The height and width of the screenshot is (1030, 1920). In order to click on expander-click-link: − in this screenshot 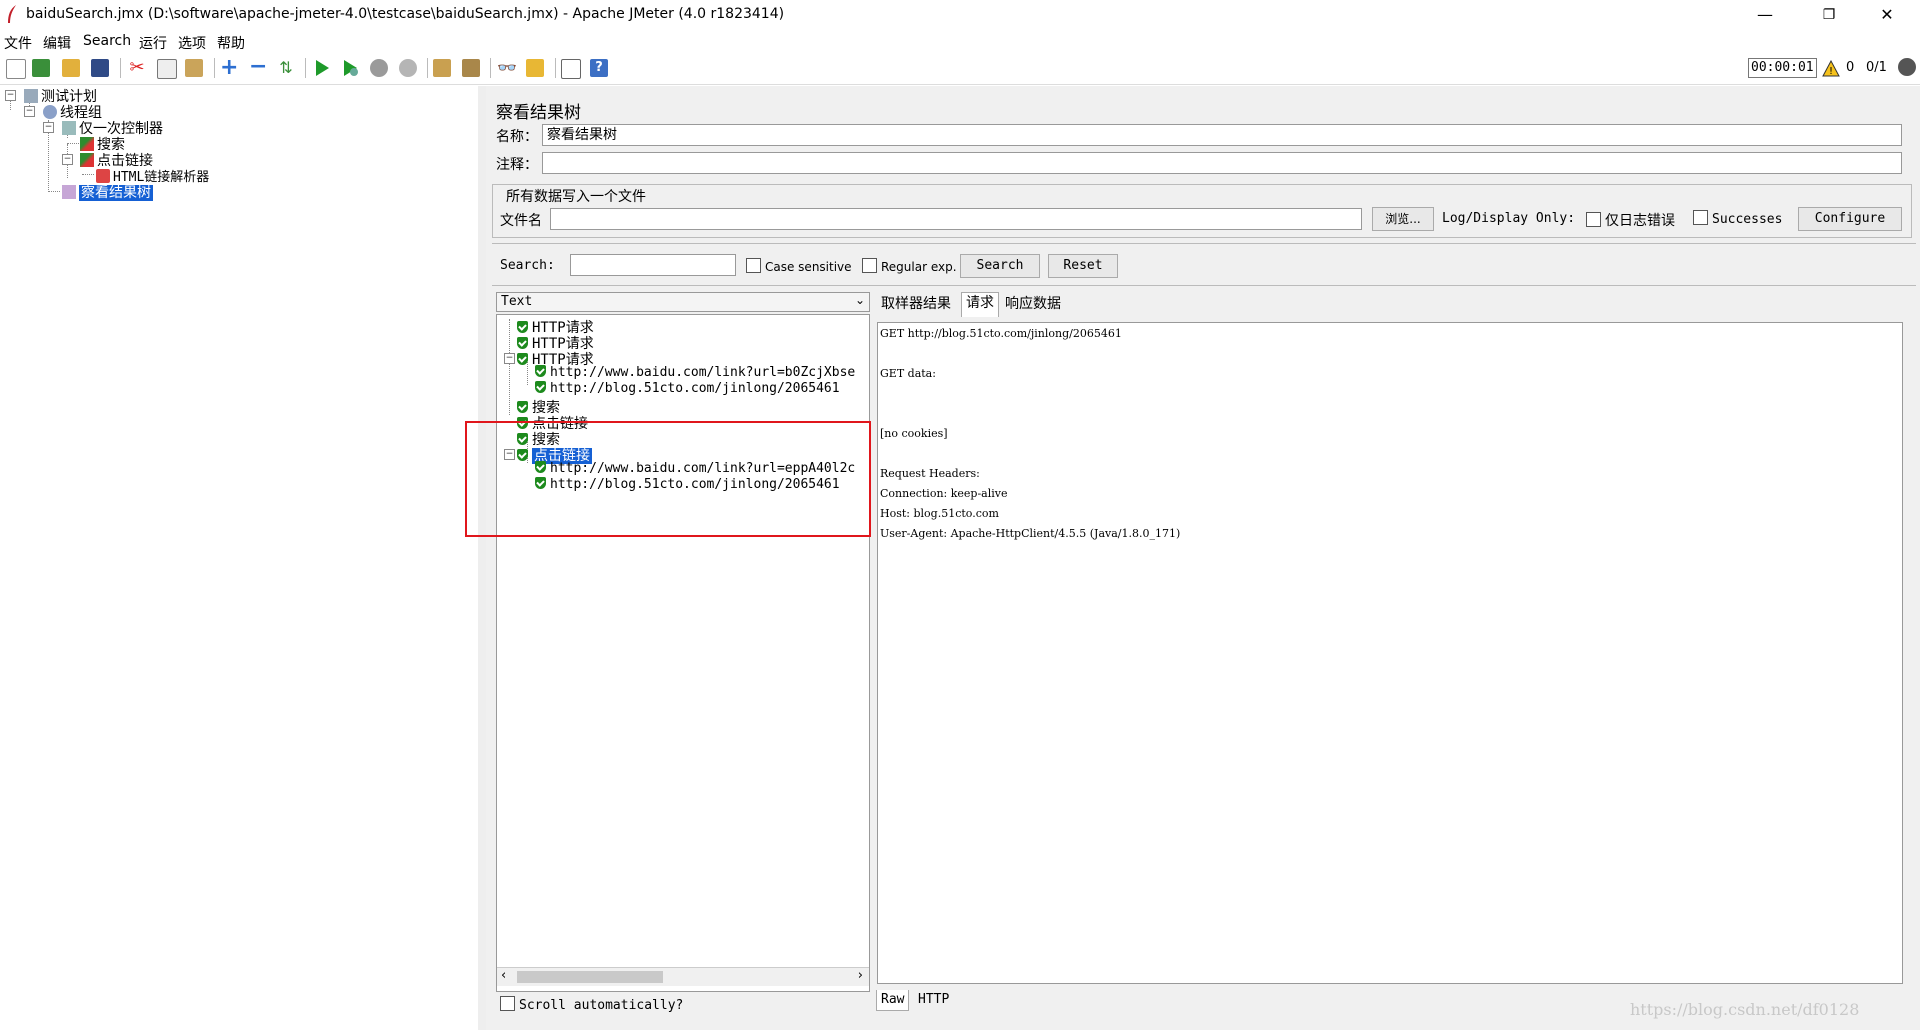, I will do `click(67, 159)`.